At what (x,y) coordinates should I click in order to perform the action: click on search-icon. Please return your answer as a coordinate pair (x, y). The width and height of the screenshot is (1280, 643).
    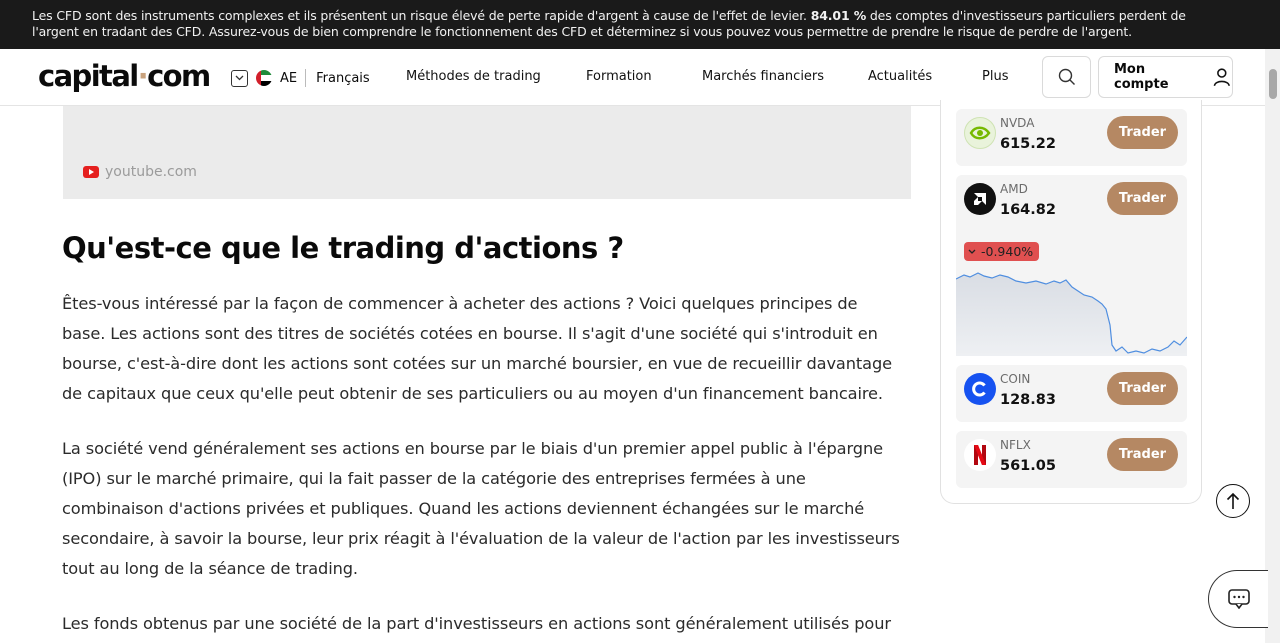
    Looking at the image, I should click on (1066, 76).